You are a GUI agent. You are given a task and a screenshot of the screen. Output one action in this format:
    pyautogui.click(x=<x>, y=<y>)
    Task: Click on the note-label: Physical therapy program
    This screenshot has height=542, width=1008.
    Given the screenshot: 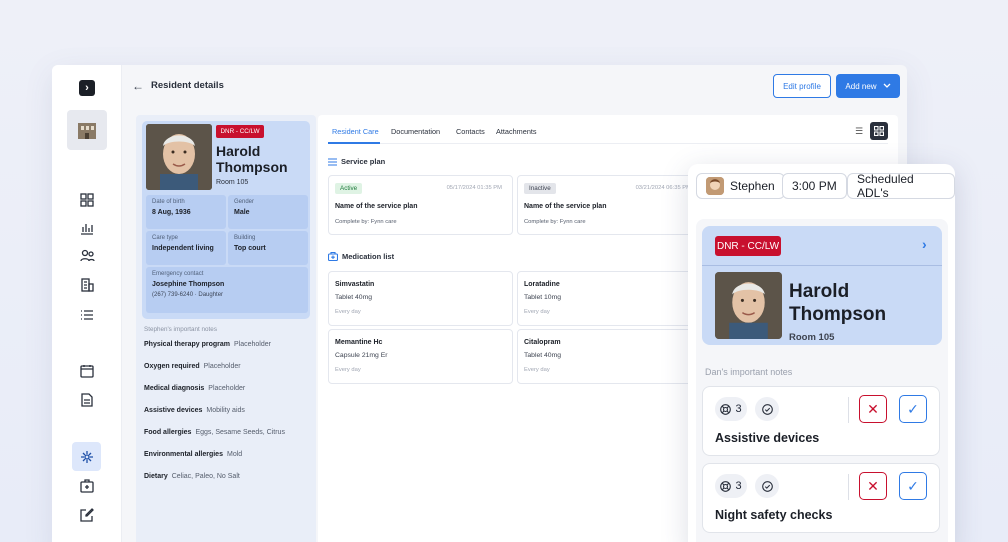 What is the action you would take?
    pyautogui.click(x=187, y=344)
    